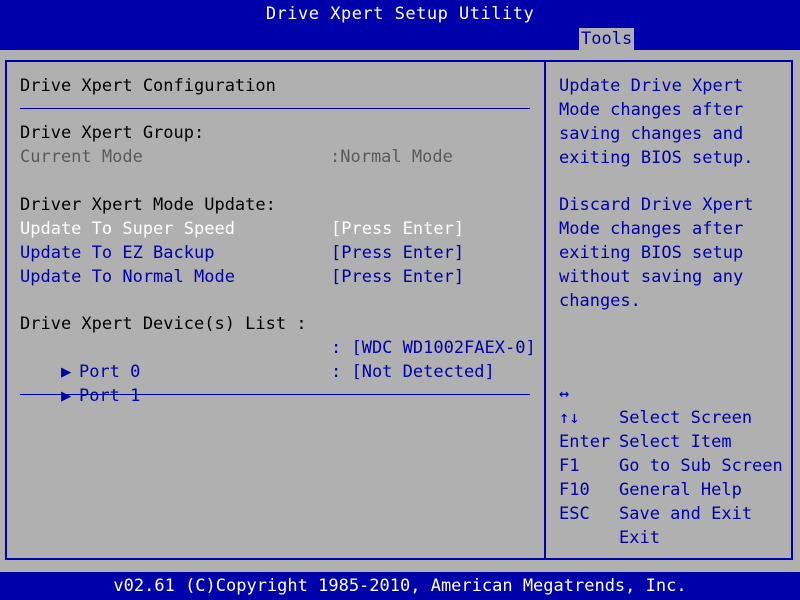 The image size is (800, 600). What do you see at coordinates (80, 359) in the screenshot?
I see `port-0-item: ▶ Port 0` at bounding box center [80, 359].